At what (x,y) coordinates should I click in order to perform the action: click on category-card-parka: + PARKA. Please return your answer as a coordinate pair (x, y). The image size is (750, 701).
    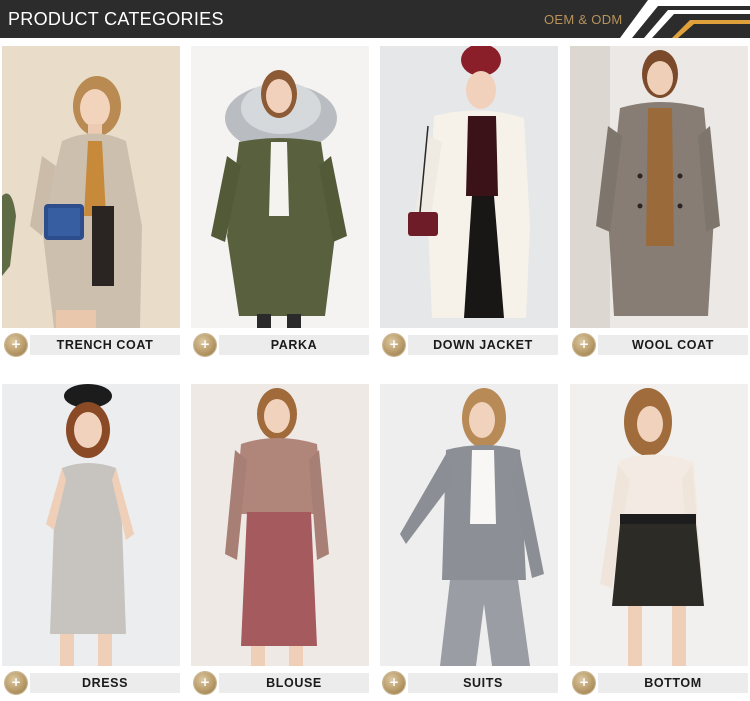
    Looking at the image, I should click on (280, 201).